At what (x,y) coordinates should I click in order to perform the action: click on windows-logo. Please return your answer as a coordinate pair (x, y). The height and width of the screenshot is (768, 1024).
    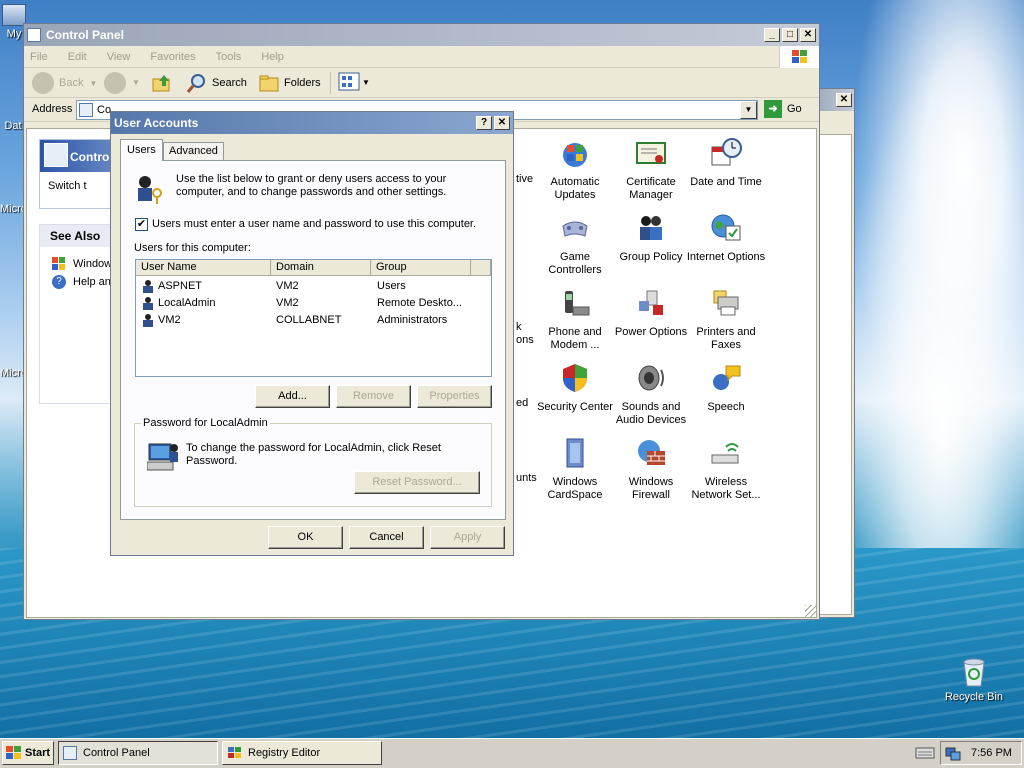
    Looking at the image, I should click on (799, 56).